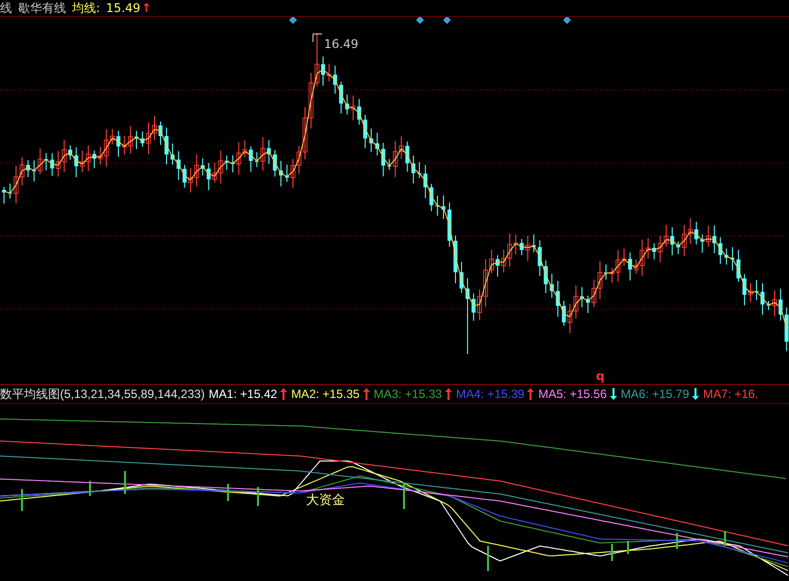 This screenshot has width=789, height=581. I want to click on moving-average-reading: MA3: +15.33, so click(408, 394).